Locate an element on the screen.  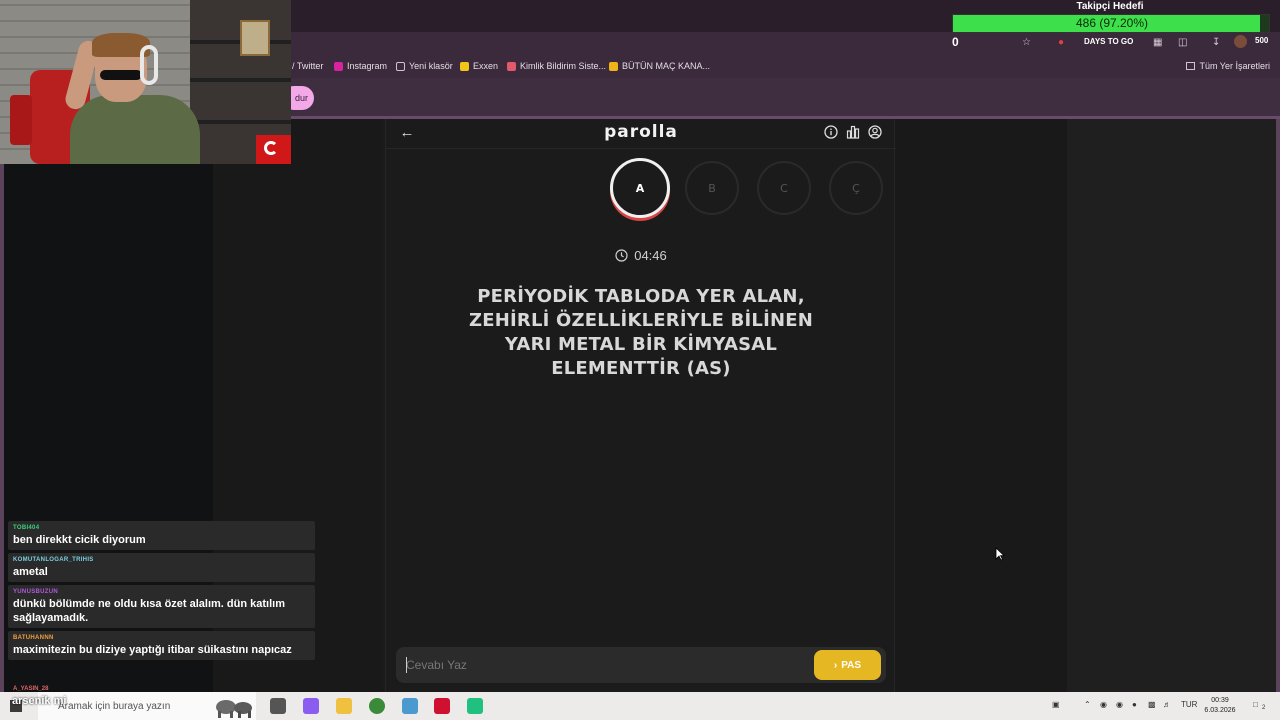
chrome-icon is located at coordinates (377, 706).